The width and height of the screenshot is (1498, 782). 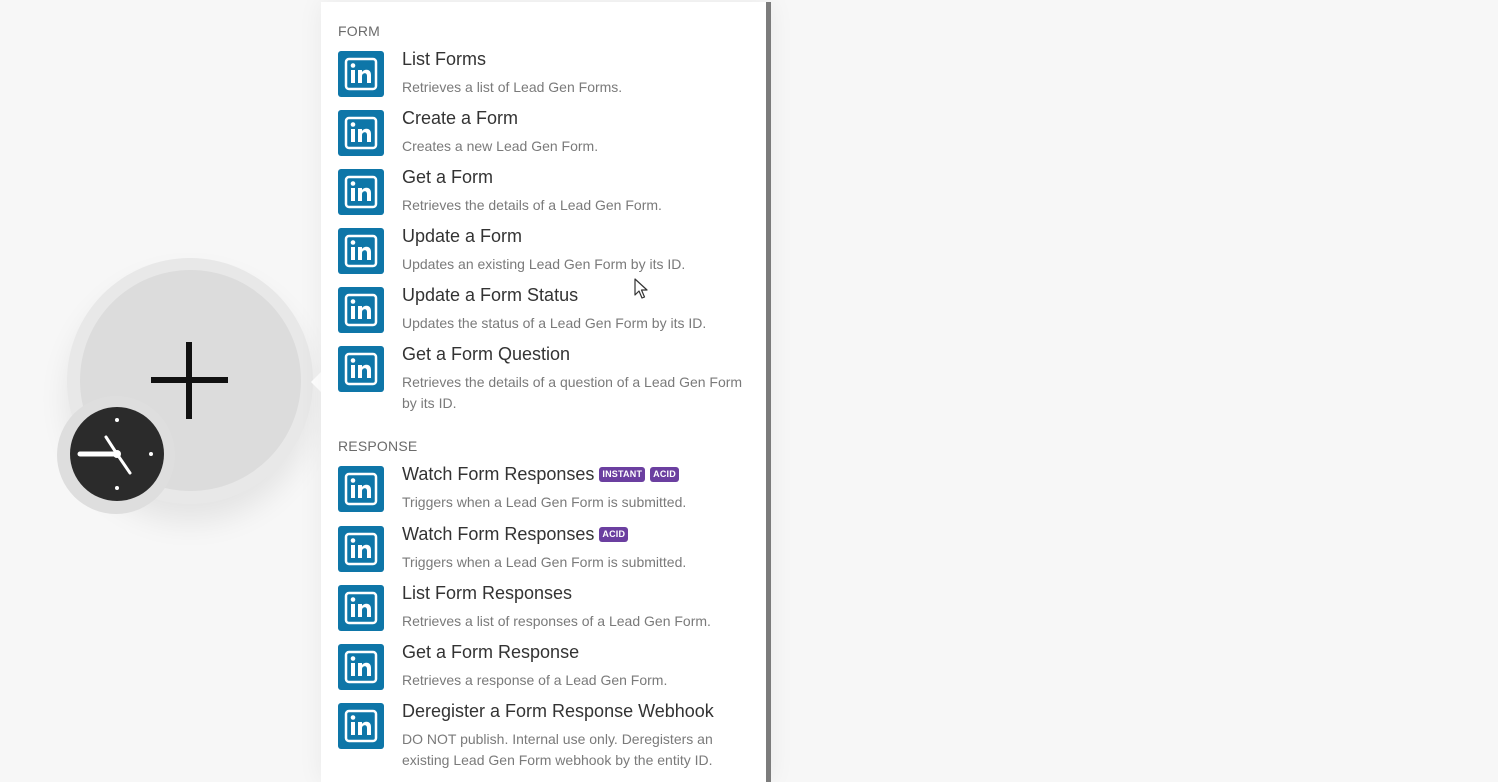 I want to click on item-title: Watch Form Responses INSTANT ACID, so click(x=540, y=474).